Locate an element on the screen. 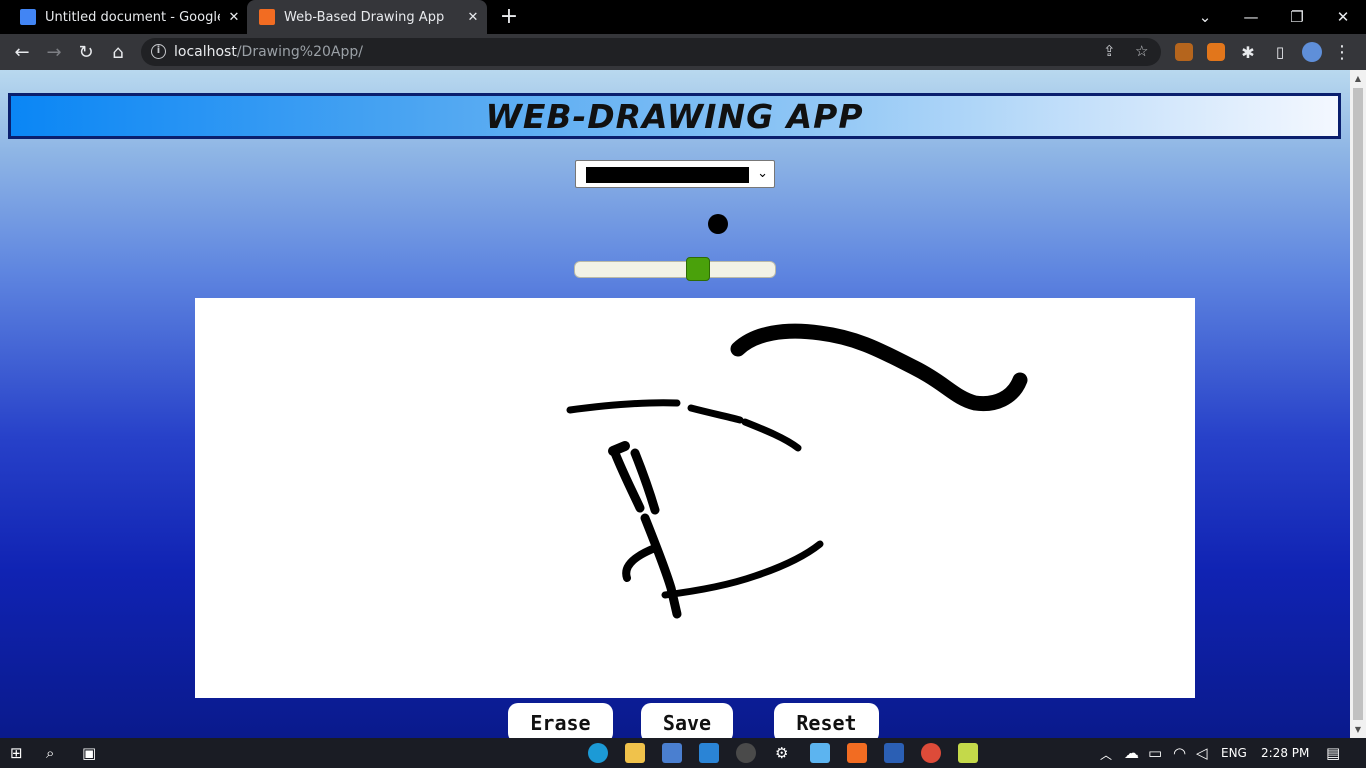  canvas-drawing is located at coordinates (797, 471).